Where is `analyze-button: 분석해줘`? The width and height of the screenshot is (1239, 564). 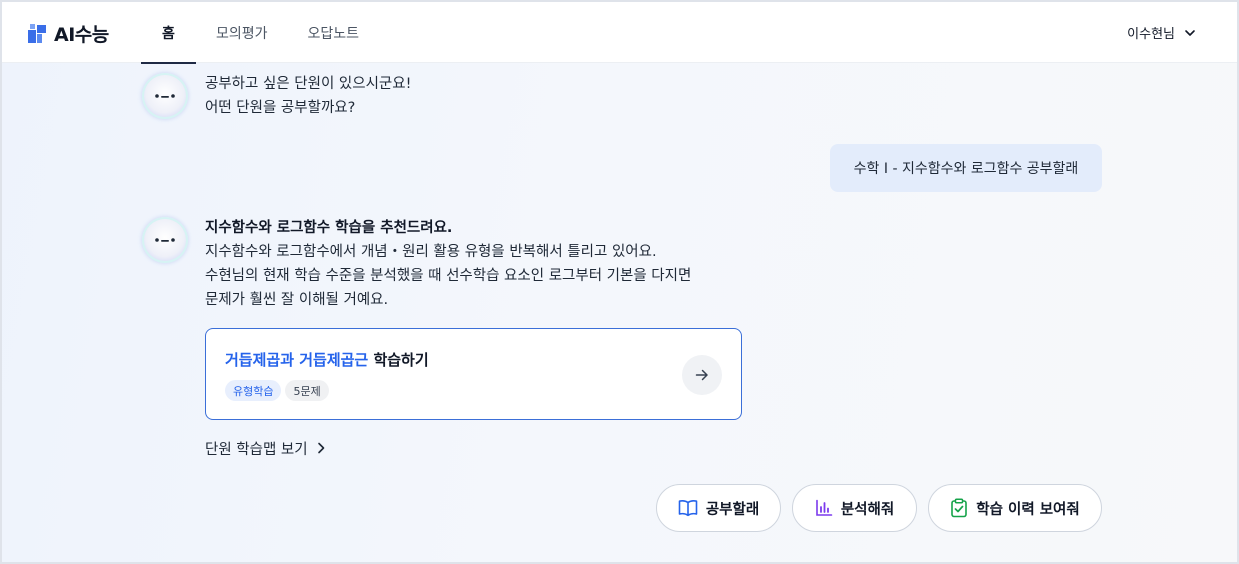
analyze-button: 분석해줘 is located at coordinates (854, 508).